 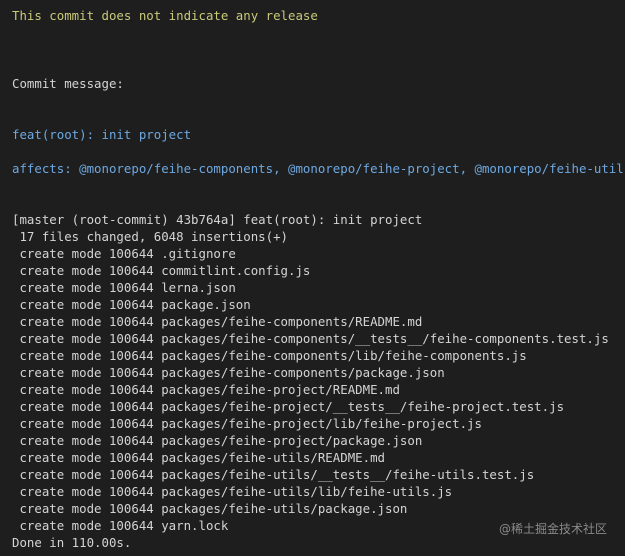 What do you see at coordinates (72, 542) in the screenshot?
I see `done-line: Done in 110.00s.` at bounding box center [72, 542].